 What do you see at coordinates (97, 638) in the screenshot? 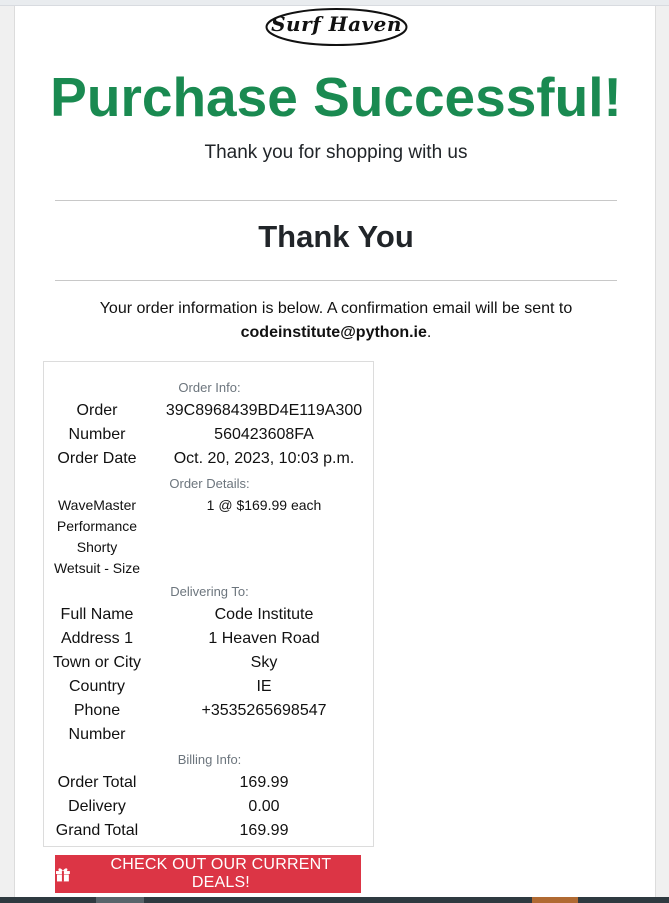
I see `address1-label: Address 1` at bounding box center [97, 638].